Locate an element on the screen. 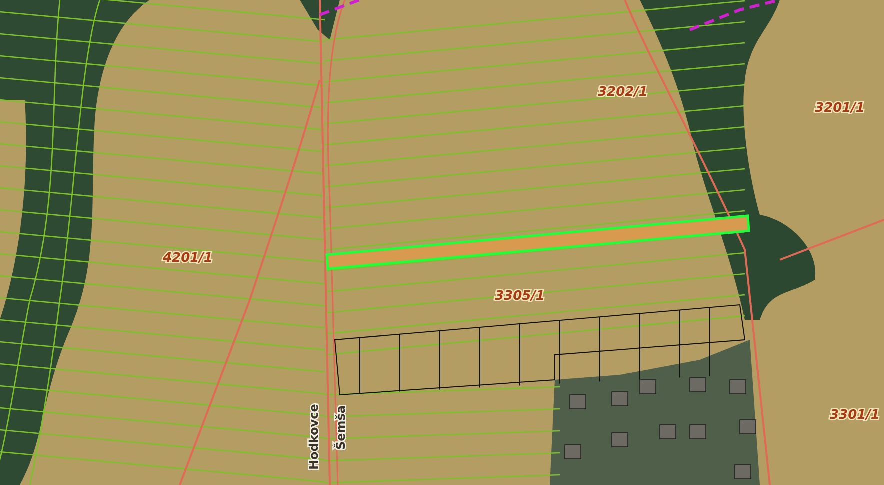  road-name: Šemša is located at coordinates (341, 427).